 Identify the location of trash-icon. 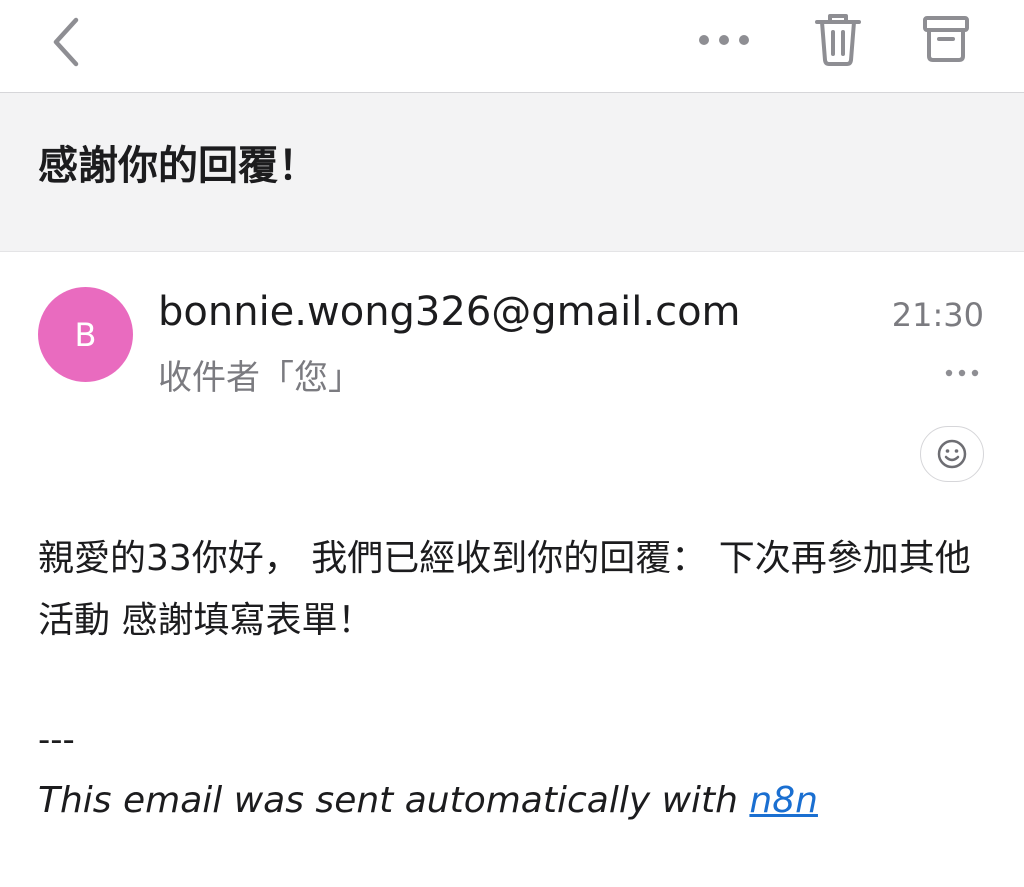
(838, 40).